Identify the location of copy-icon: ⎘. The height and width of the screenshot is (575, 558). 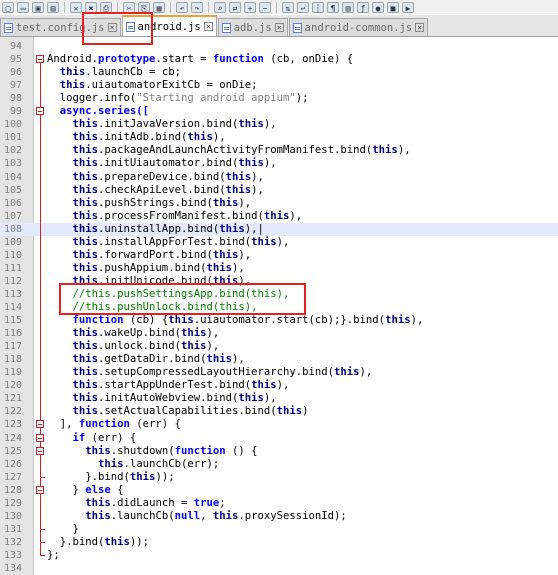
(144, 7).